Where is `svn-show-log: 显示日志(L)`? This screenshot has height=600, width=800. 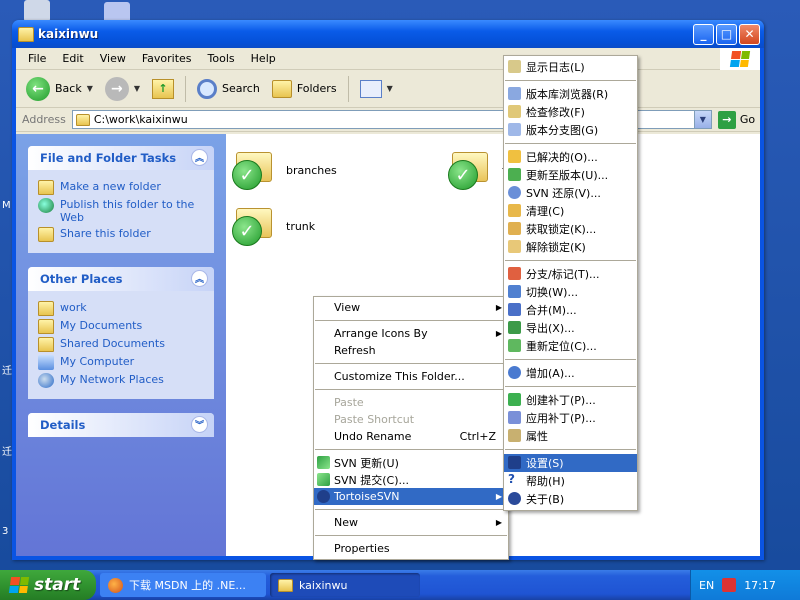 svn-show-log: 显示日志(L) is located at coordinates (570, 67).